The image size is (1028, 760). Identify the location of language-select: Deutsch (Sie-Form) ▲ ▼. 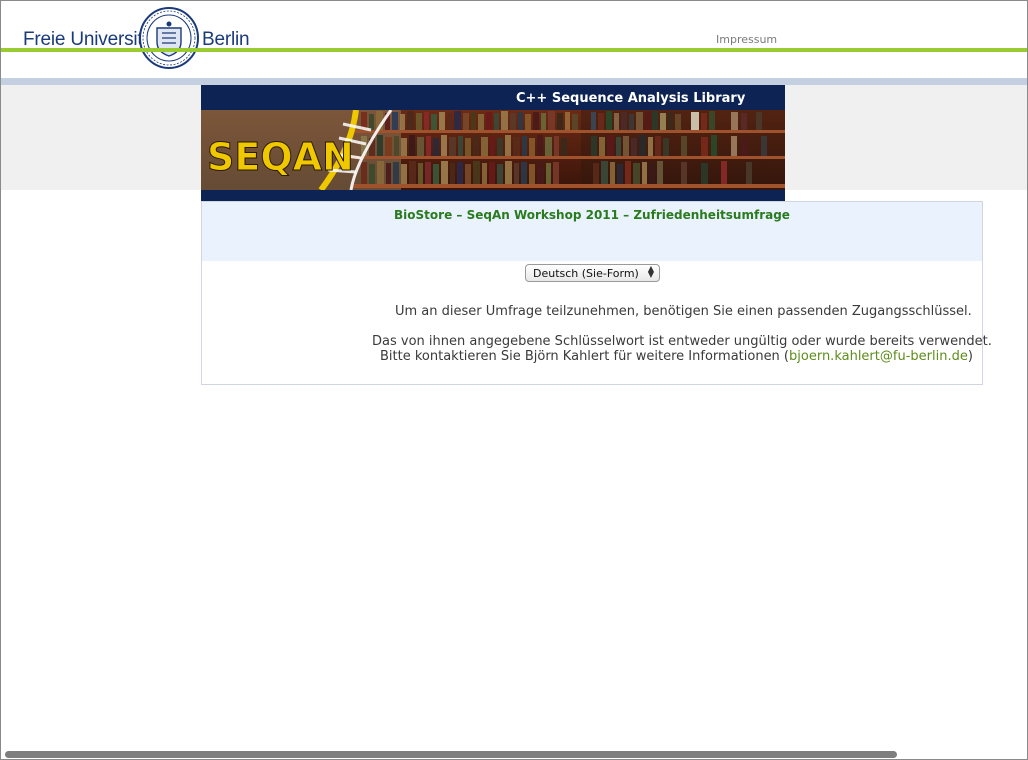
(592, 273).